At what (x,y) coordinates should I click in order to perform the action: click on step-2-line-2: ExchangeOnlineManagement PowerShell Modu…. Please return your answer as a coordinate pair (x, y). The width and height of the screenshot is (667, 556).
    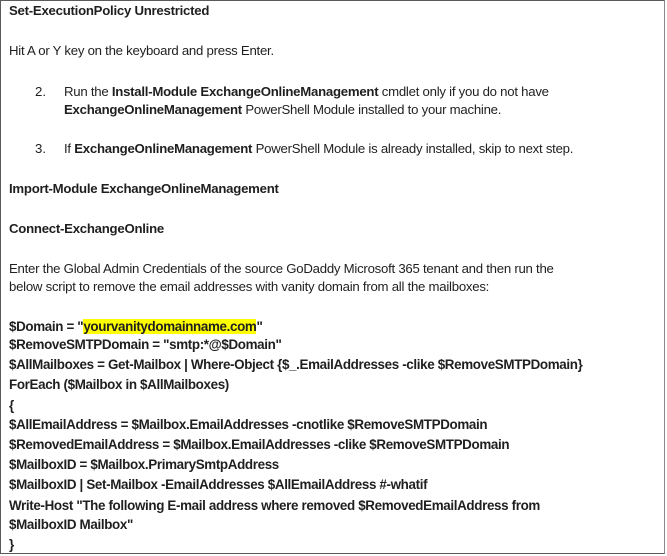
    Looking at the image, I should click on (282, 110).